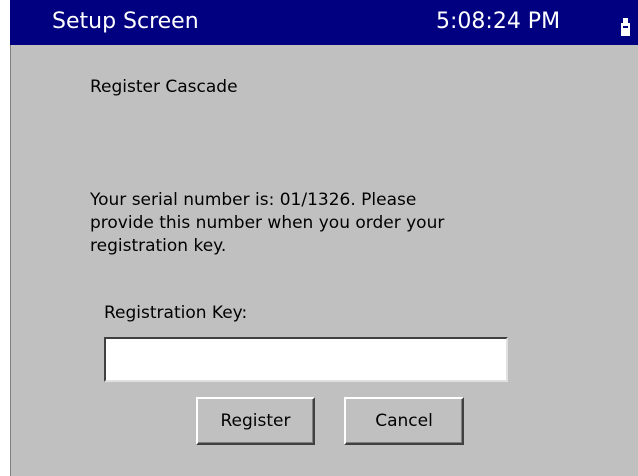 This screenshot has height=476, width=638. Describe the element at coordinates (625, 27) in the screenshot. I see `battery-icon` at that location.